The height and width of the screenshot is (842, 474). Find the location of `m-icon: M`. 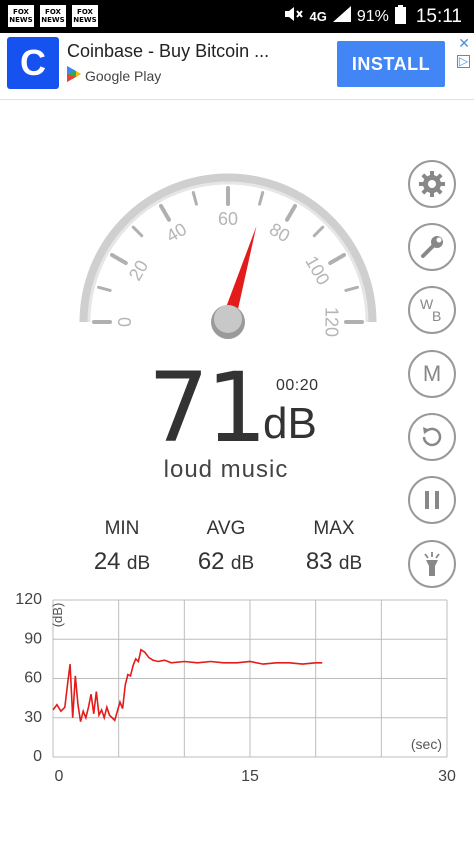

m-icon: M is located at coordinates (432, 373).